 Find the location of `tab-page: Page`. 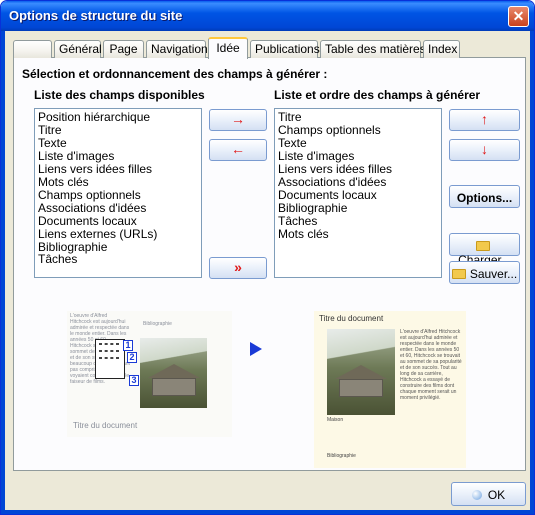

tab-page: Page is located at coordinates (123, 49).